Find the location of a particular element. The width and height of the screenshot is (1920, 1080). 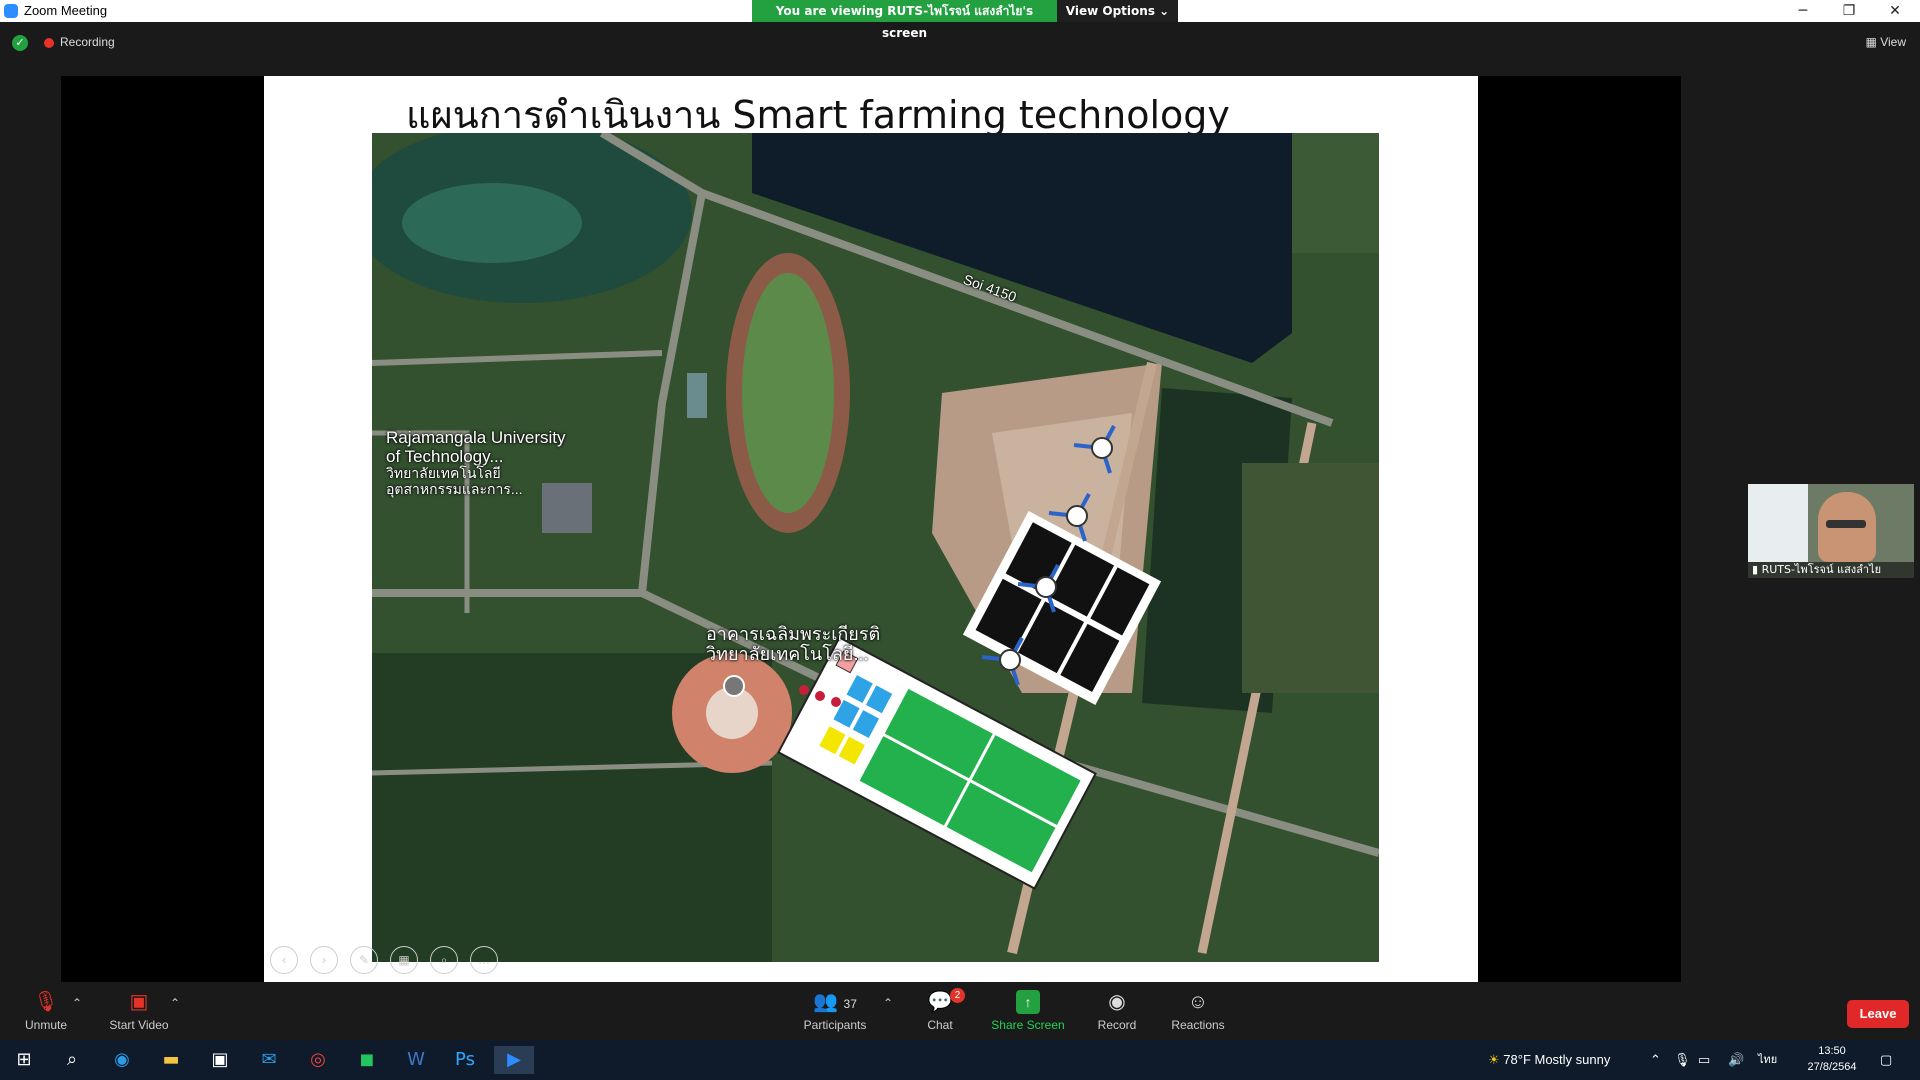

view-button: ▦ View is located at coordinates (1886, 42).